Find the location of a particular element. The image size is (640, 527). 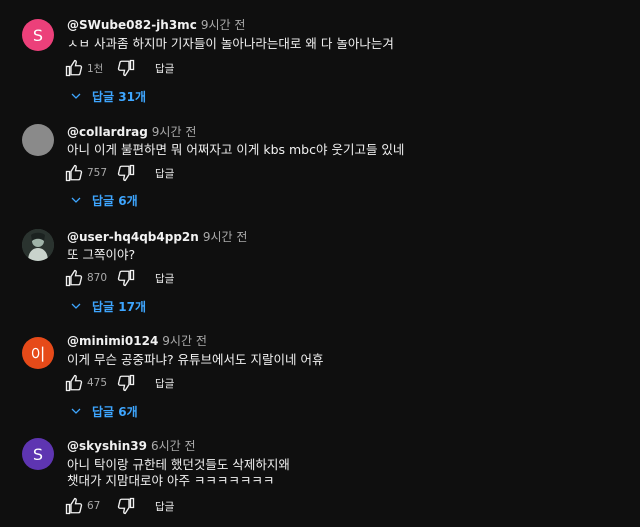

comment-header: @user-hq4qb4pp2n 9시간 전 is located at coordinates (157, 237).